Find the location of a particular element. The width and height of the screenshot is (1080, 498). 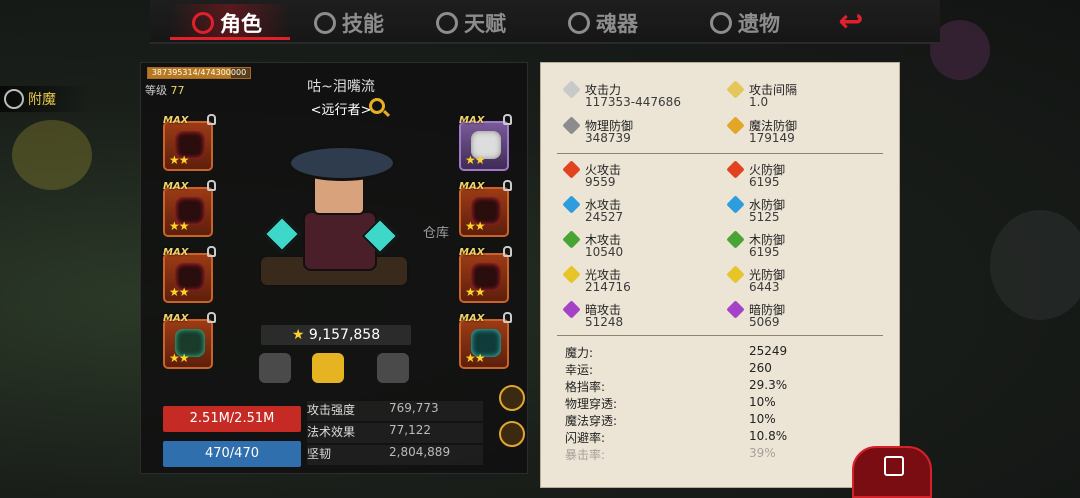

equipment-slot-amulet: MAX ★★ is located at coordinates (189, 340).